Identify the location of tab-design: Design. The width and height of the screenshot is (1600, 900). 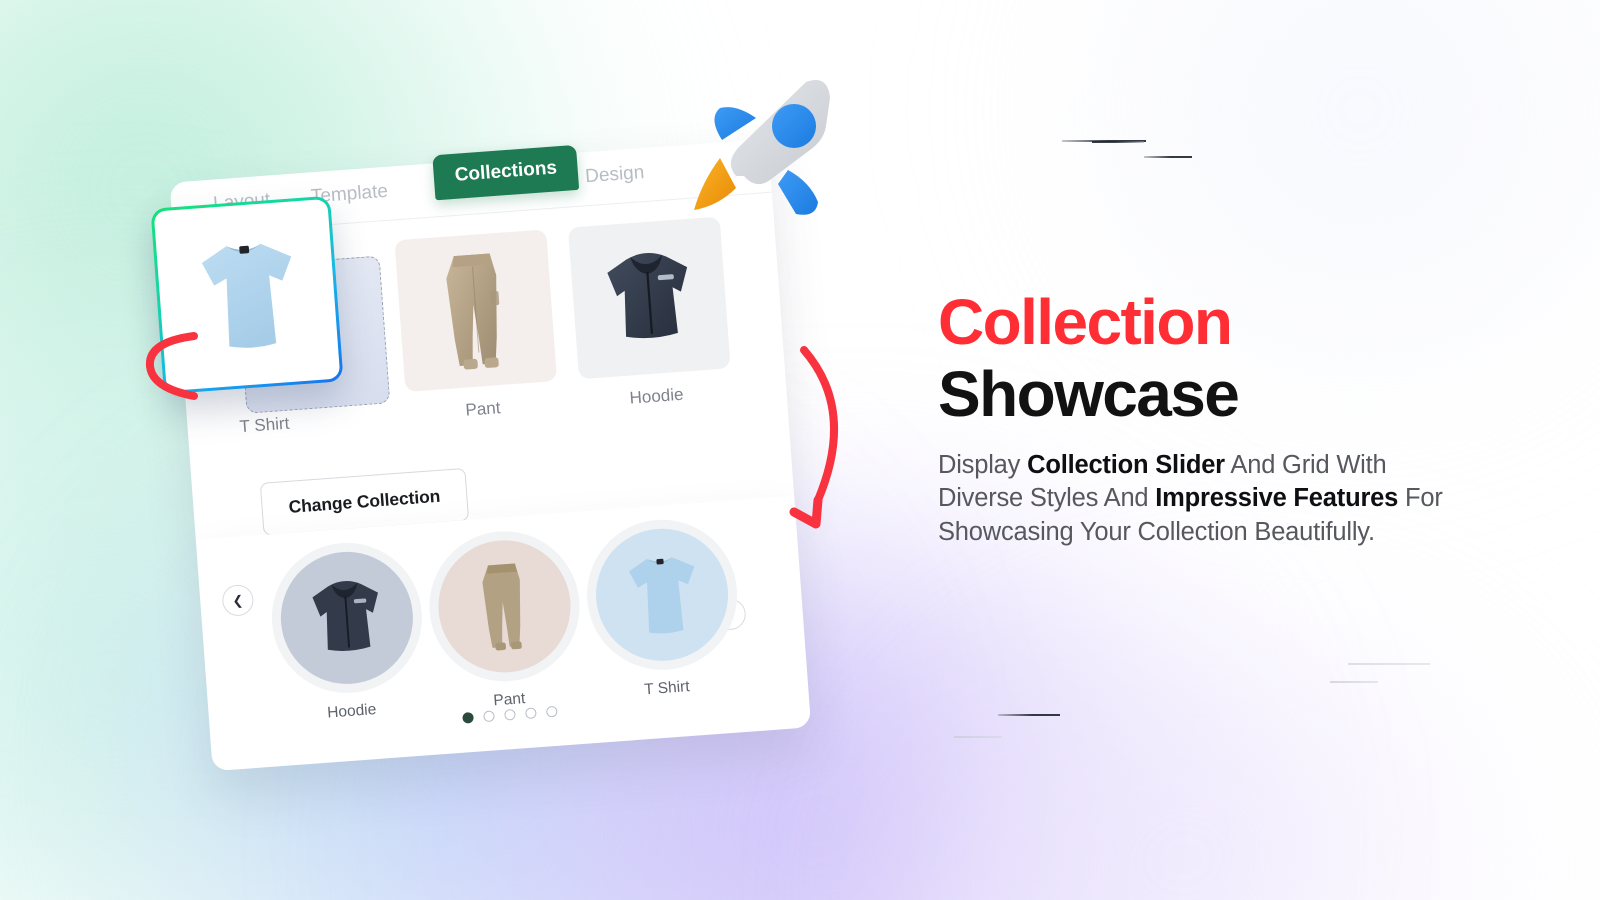
(614, 175).